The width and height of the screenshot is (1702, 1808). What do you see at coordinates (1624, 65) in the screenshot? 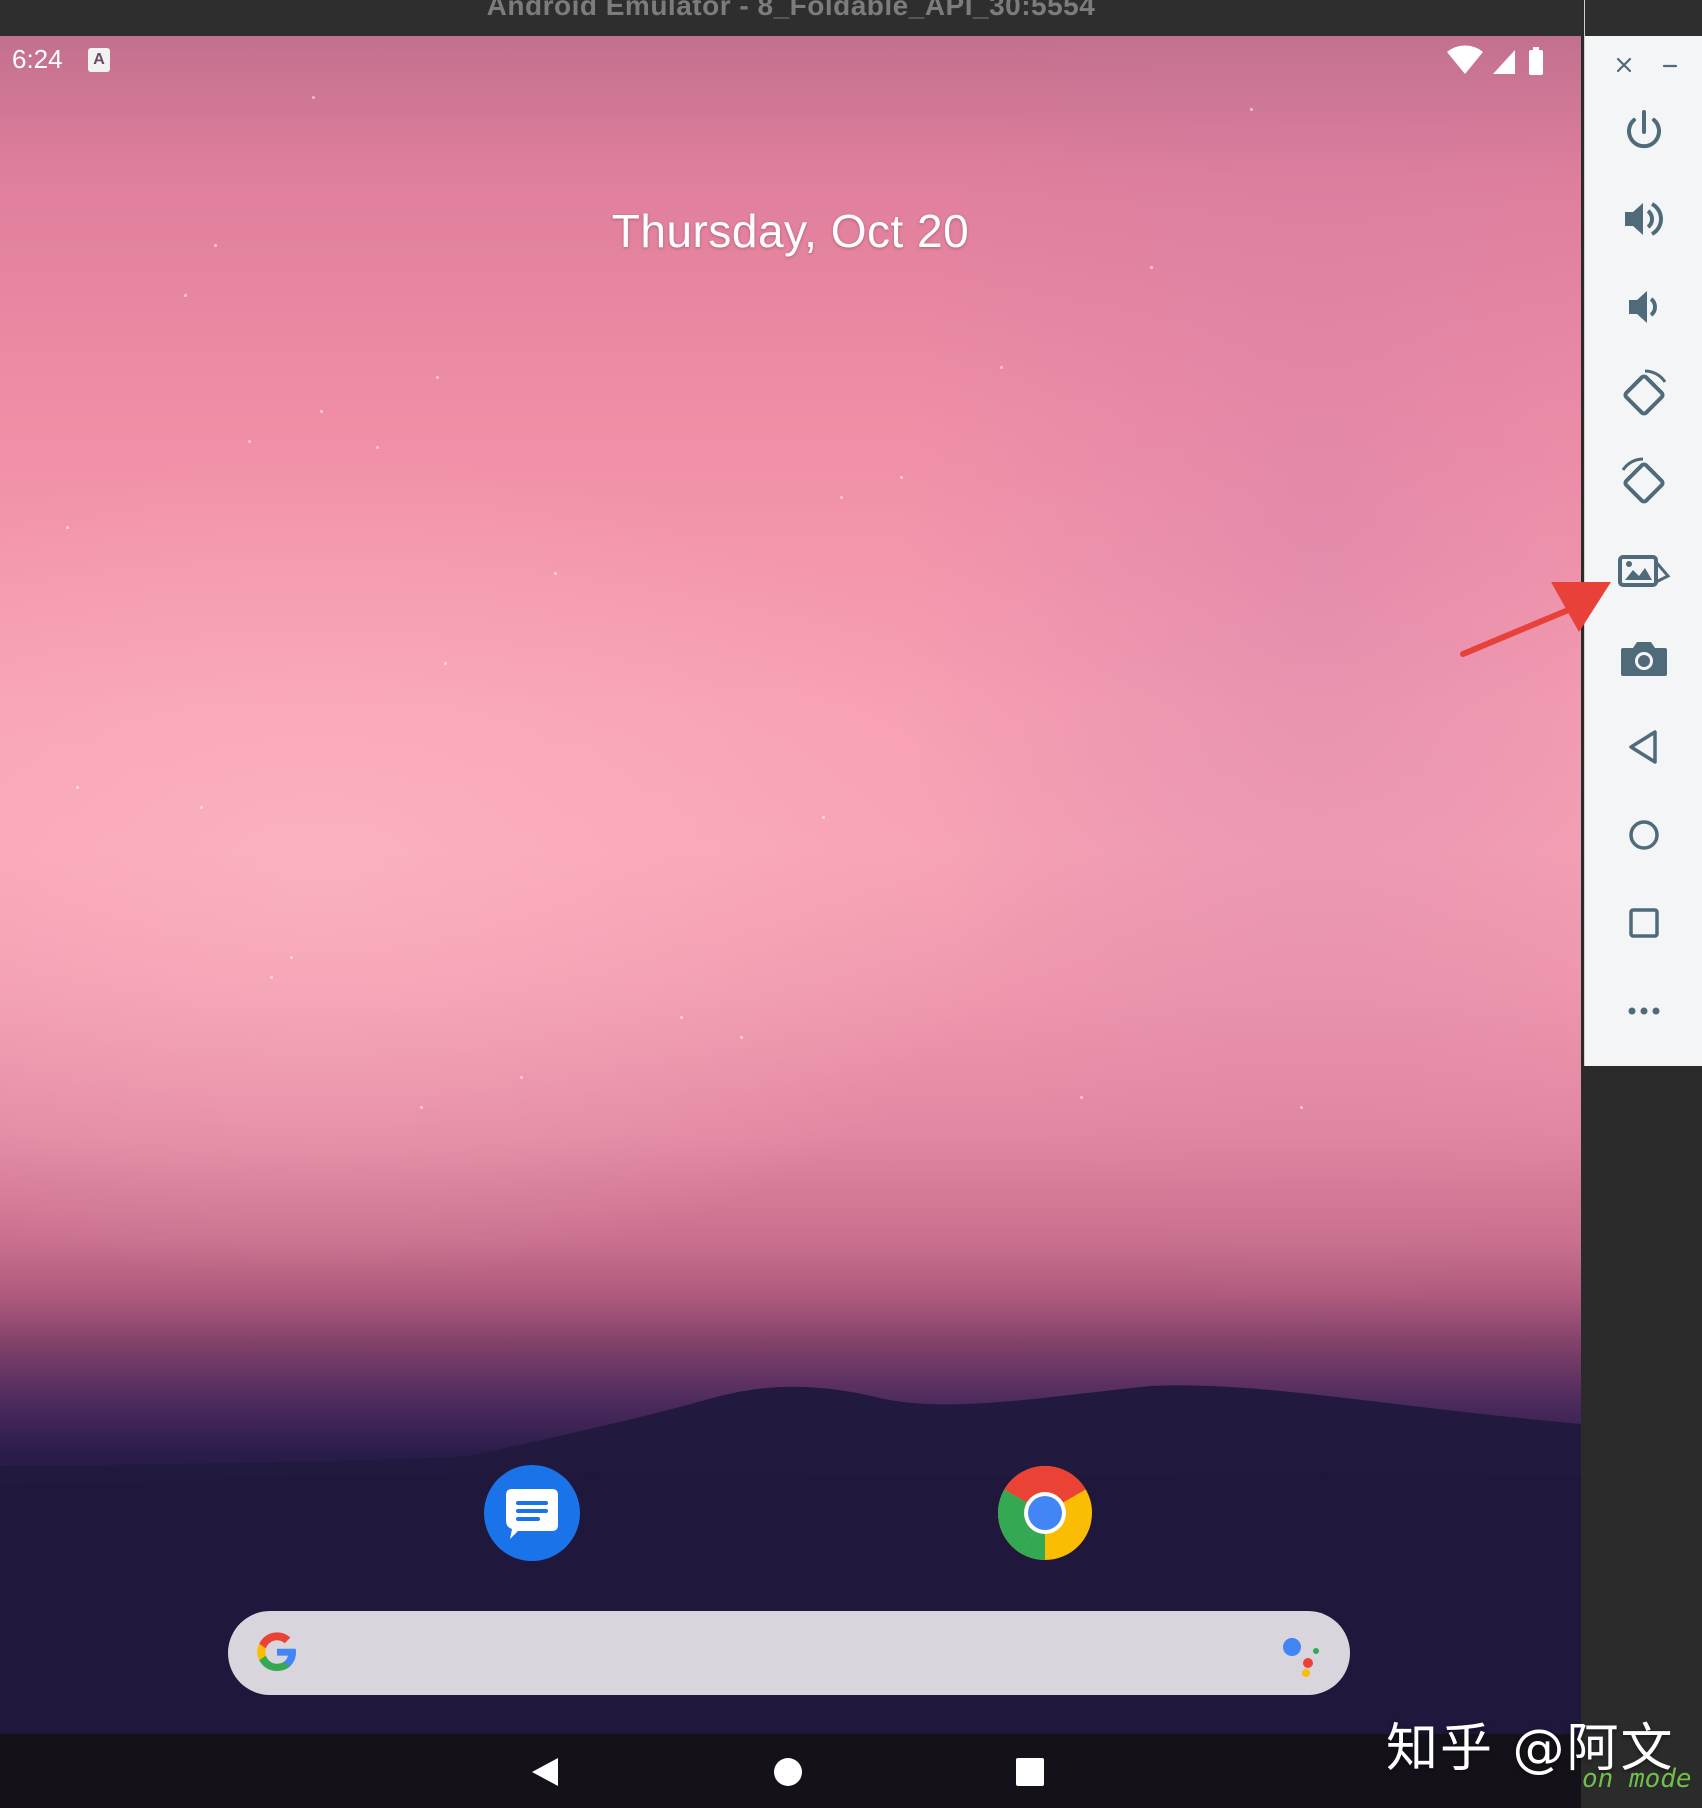
I see `close-icon` at bounding box center [1624, 65].